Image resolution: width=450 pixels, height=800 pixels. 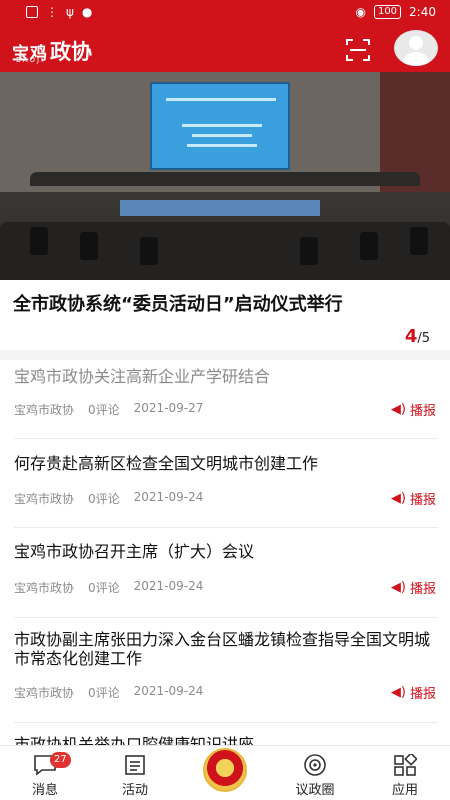 I want to click on news-date: 2021-09-27, so click(x=168, y=408).